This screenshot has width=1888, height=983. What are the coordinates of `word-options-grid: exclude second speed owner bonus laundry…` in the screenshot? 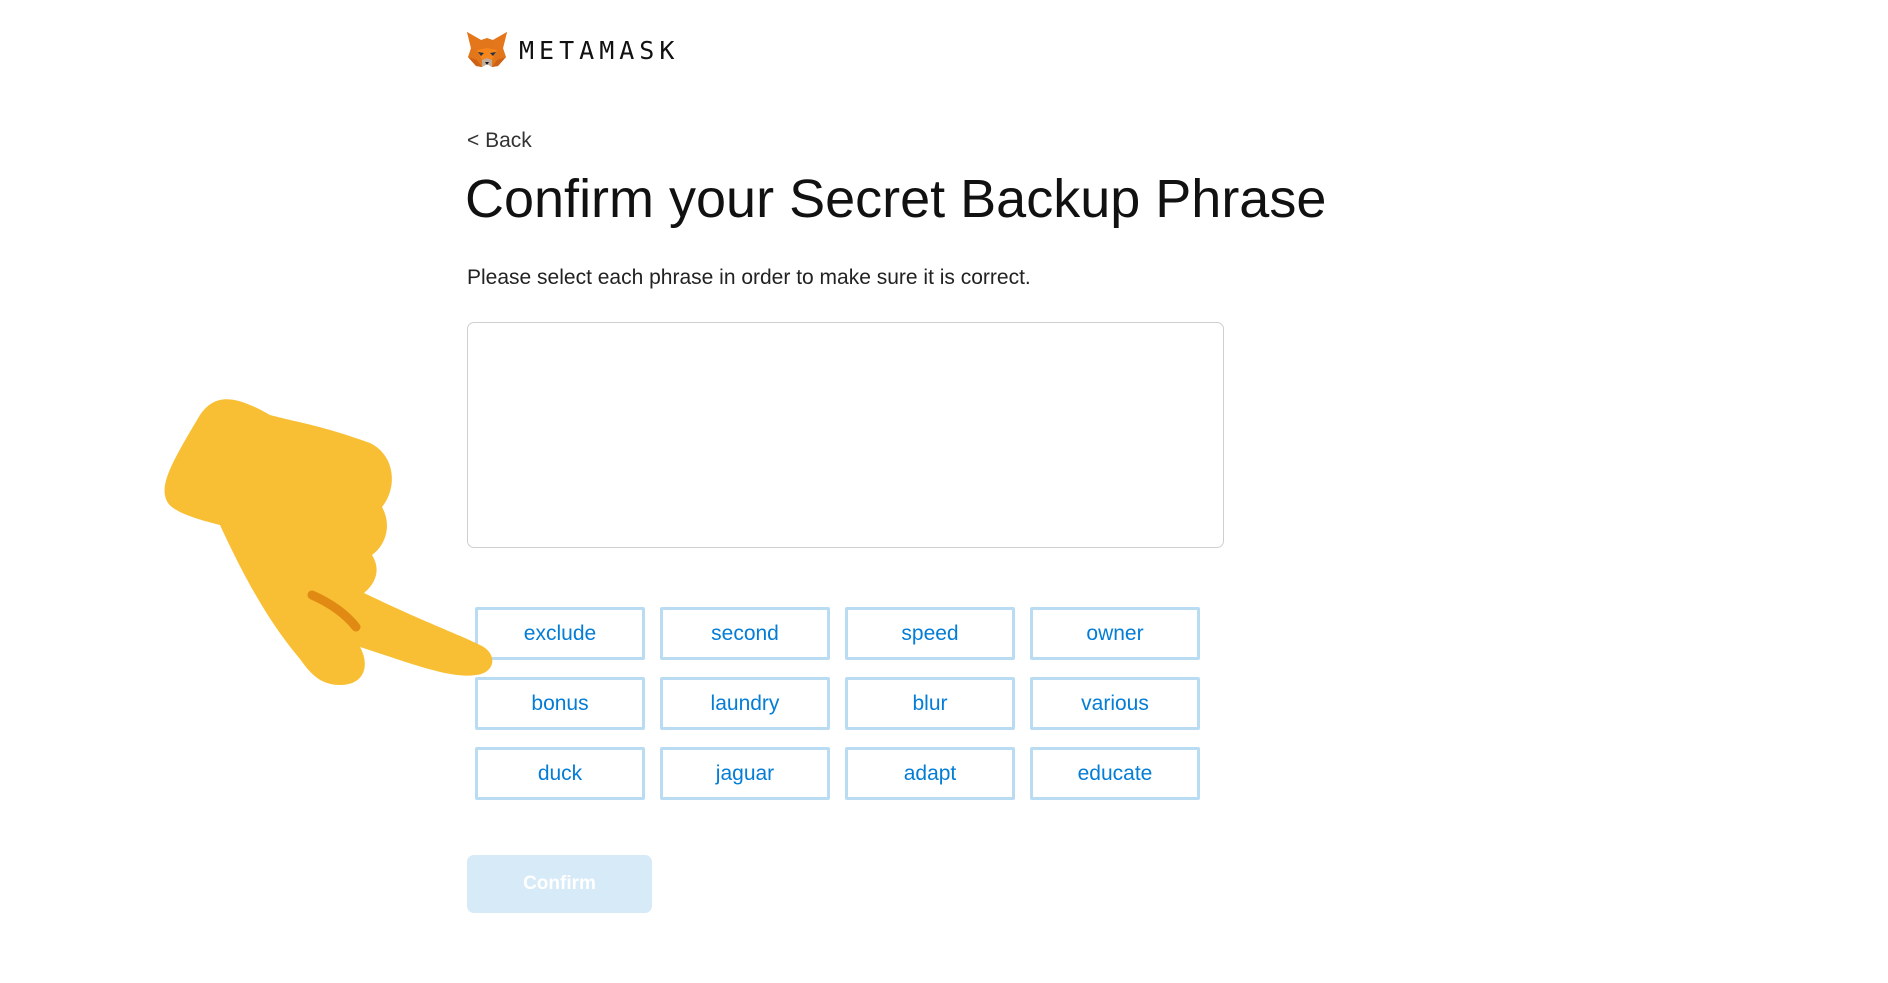 It's located at (837, 703).